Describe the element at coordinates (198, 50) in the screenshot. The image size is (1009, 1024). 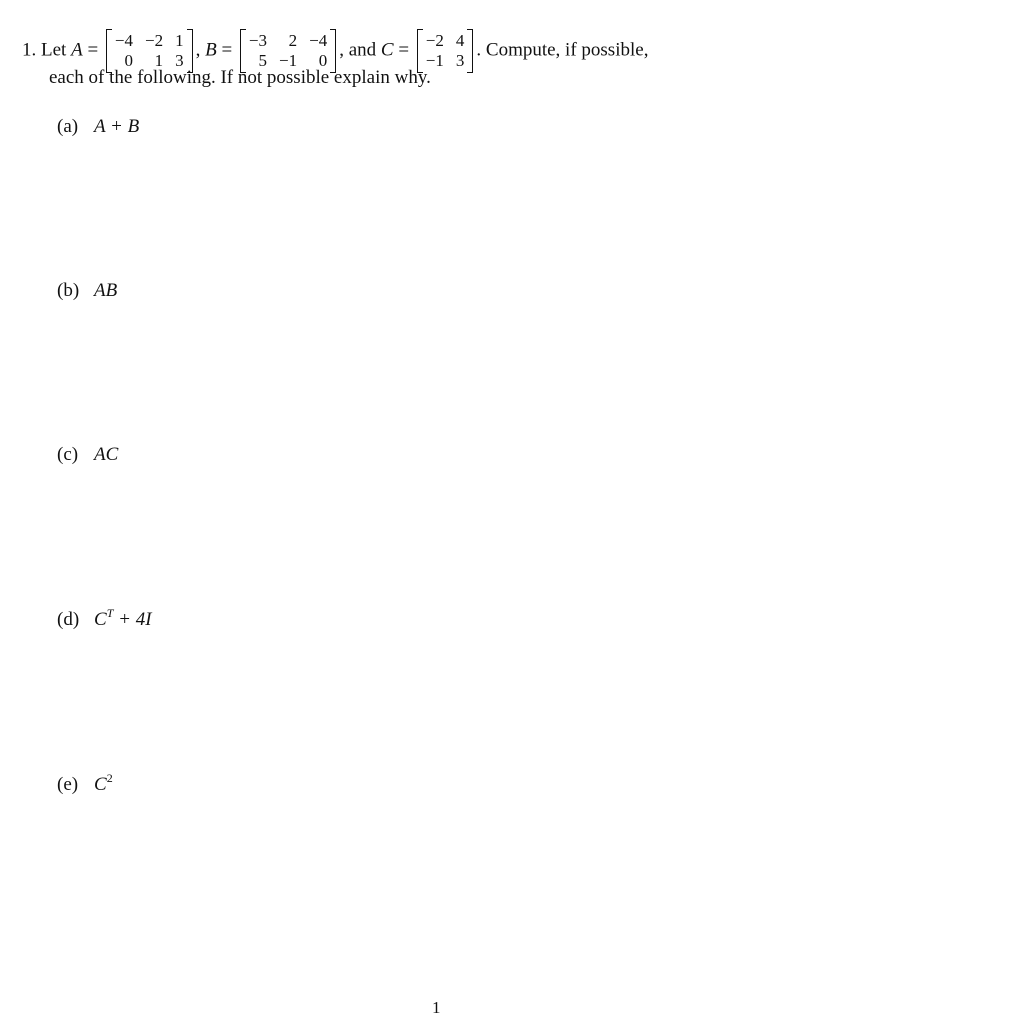
I see `comma: ,` at that location.